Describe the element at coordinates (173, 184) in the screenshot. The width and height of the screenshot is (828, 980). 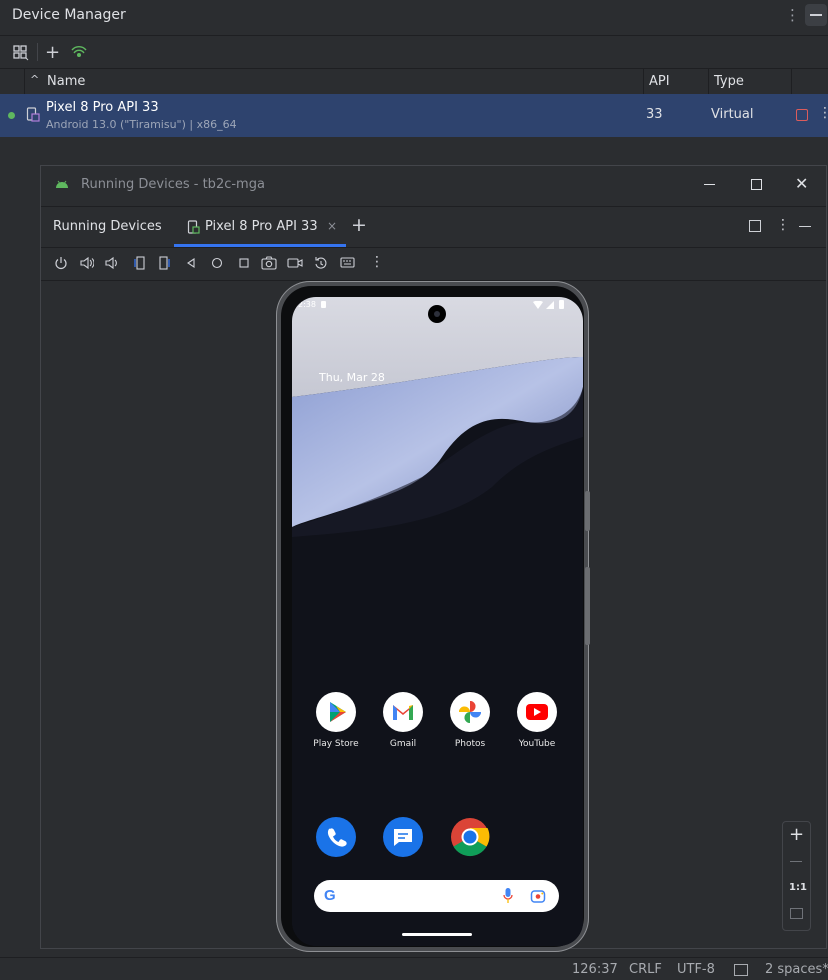
I see `window-title: Running Devices - tb2c-mga` at that location.